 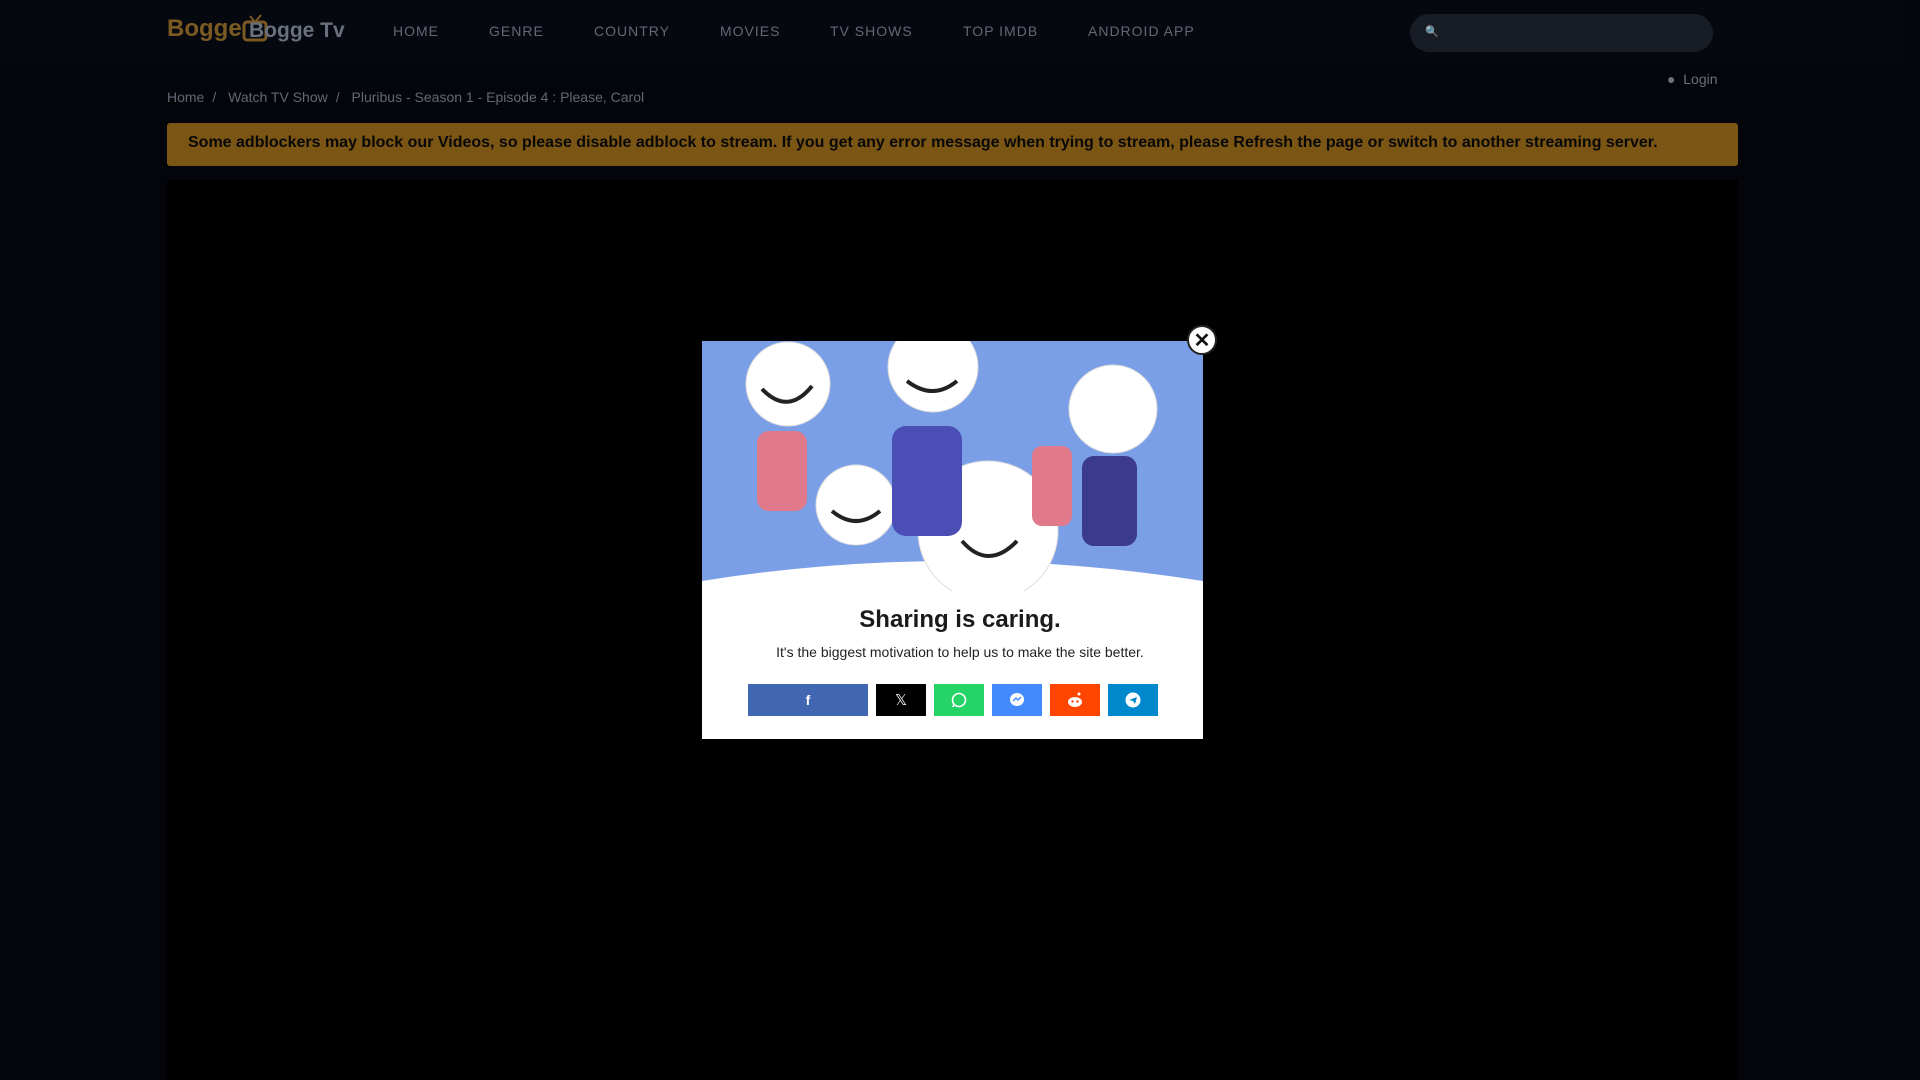 I want to click on breadcrumb-watch-tv-show: Watch TV Show, so click(x=278, y=97).